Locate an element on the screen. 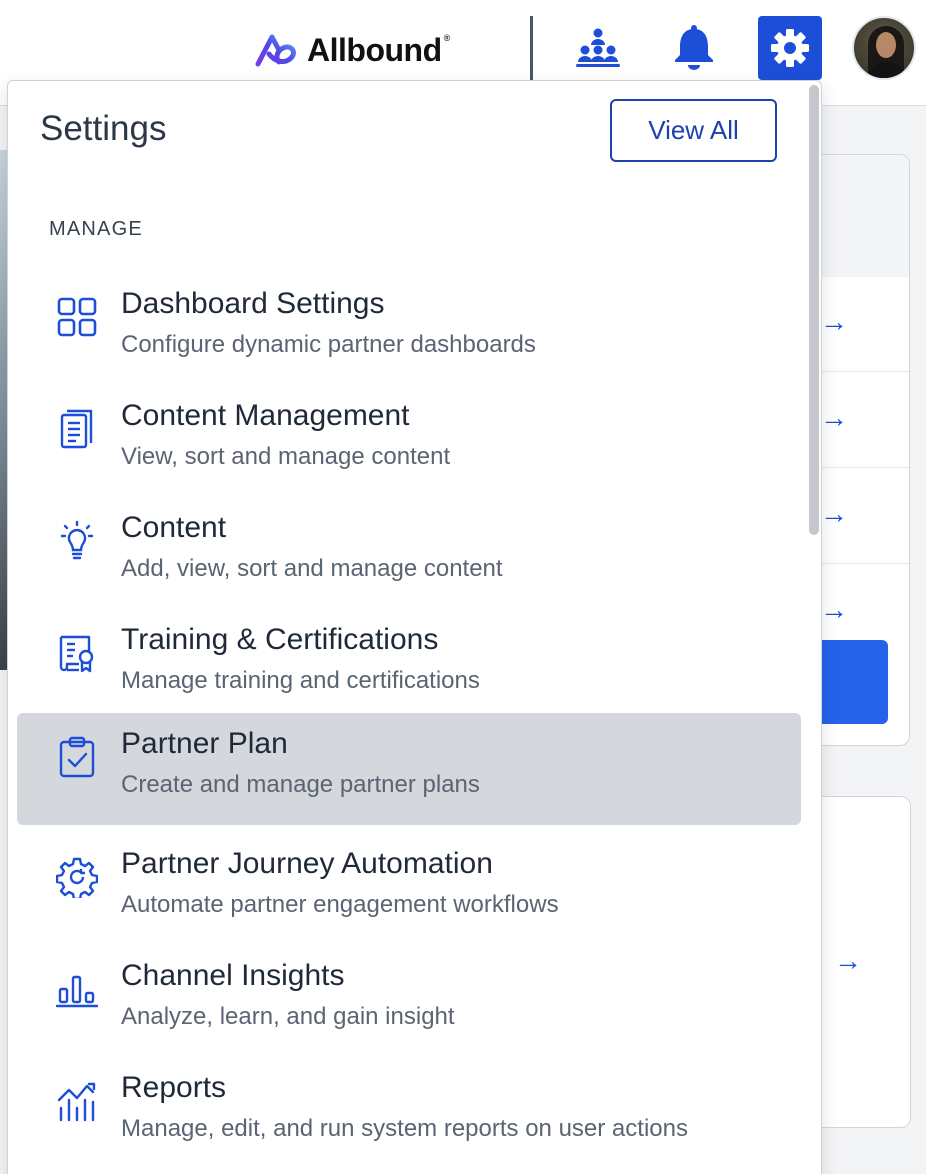  registered-mark: ® is located at coordinates (447, 38).